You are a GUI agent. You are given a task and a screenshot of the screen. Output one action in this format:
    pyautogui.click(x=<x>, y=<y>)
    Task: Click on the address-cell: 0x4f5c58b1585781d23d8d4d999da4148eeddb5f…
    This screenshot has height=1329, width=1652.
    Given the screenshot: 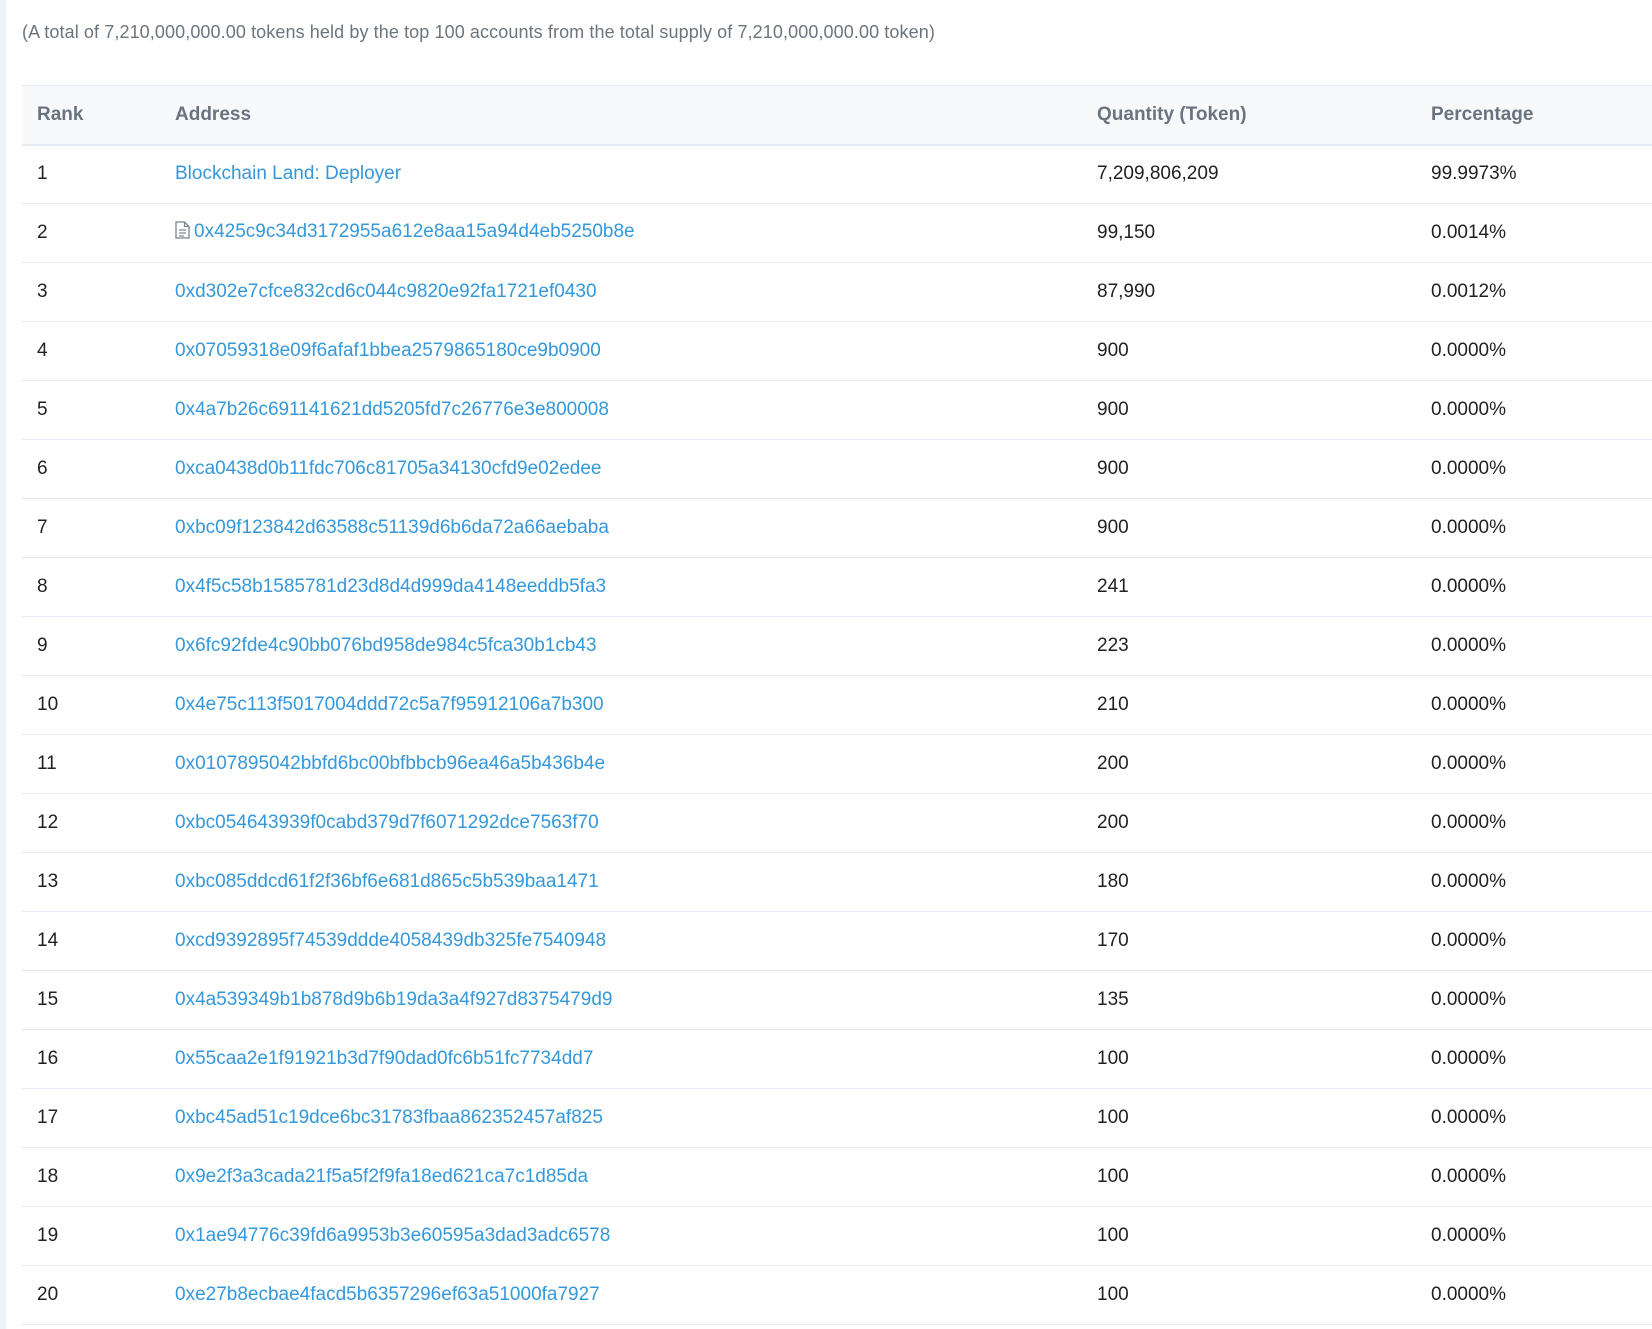 What is the action you would take?
    pyautogui.click(x=621, y=587)
    